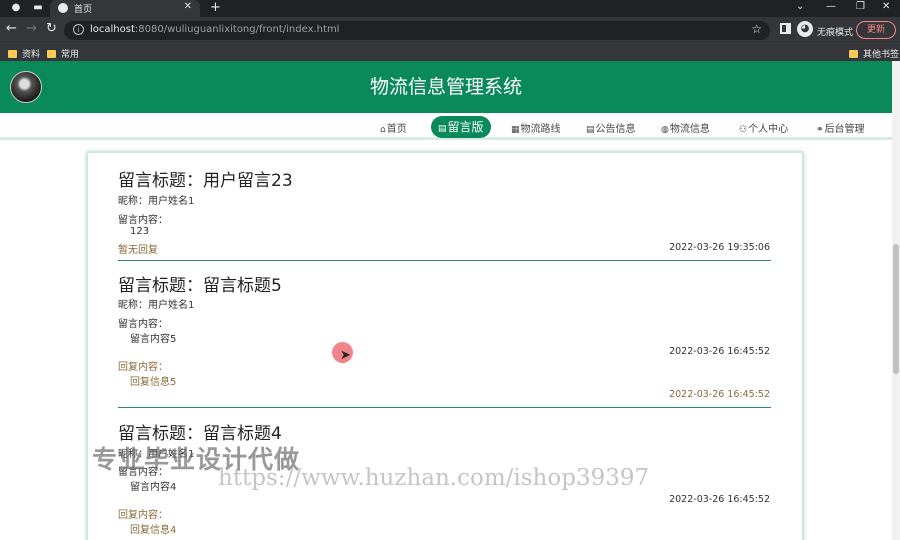 This screenshot has width=900, height=540. What do you see at coordinates (393, 127) in the screenshot?
I see `nav-item-home: ⌂首页` at bounding box center [393, 127].